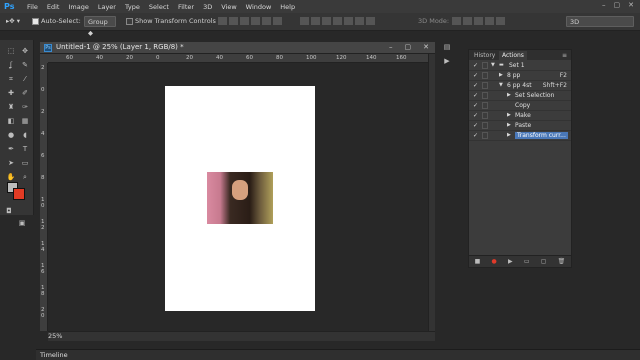 The image size is (640, 360). Describe the element at coordinates (56, 21) in the screenshot. I see `auto-select-checkbox: Auto-Select:` at that location.